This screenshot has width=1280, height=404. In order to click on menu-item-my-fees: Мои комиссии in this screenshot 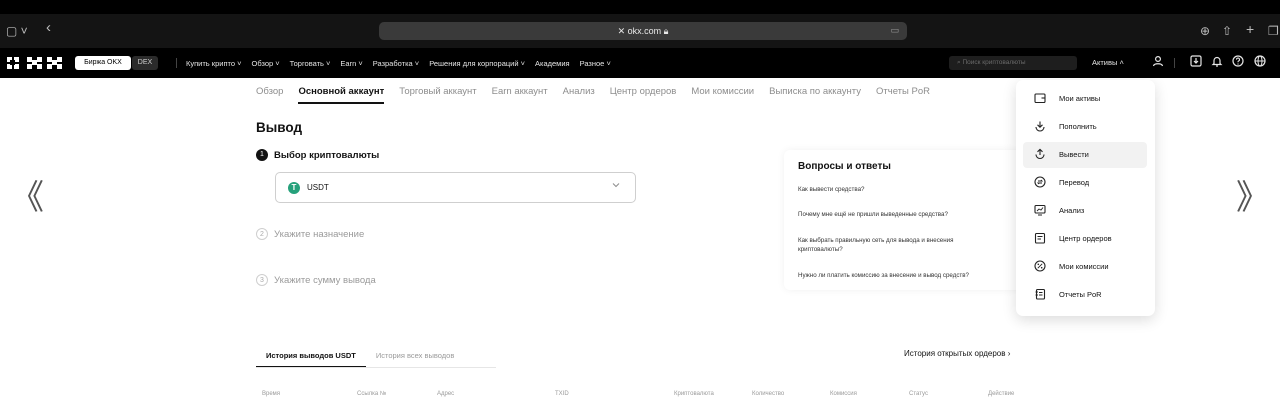, I will do `click(1085, 267)`.